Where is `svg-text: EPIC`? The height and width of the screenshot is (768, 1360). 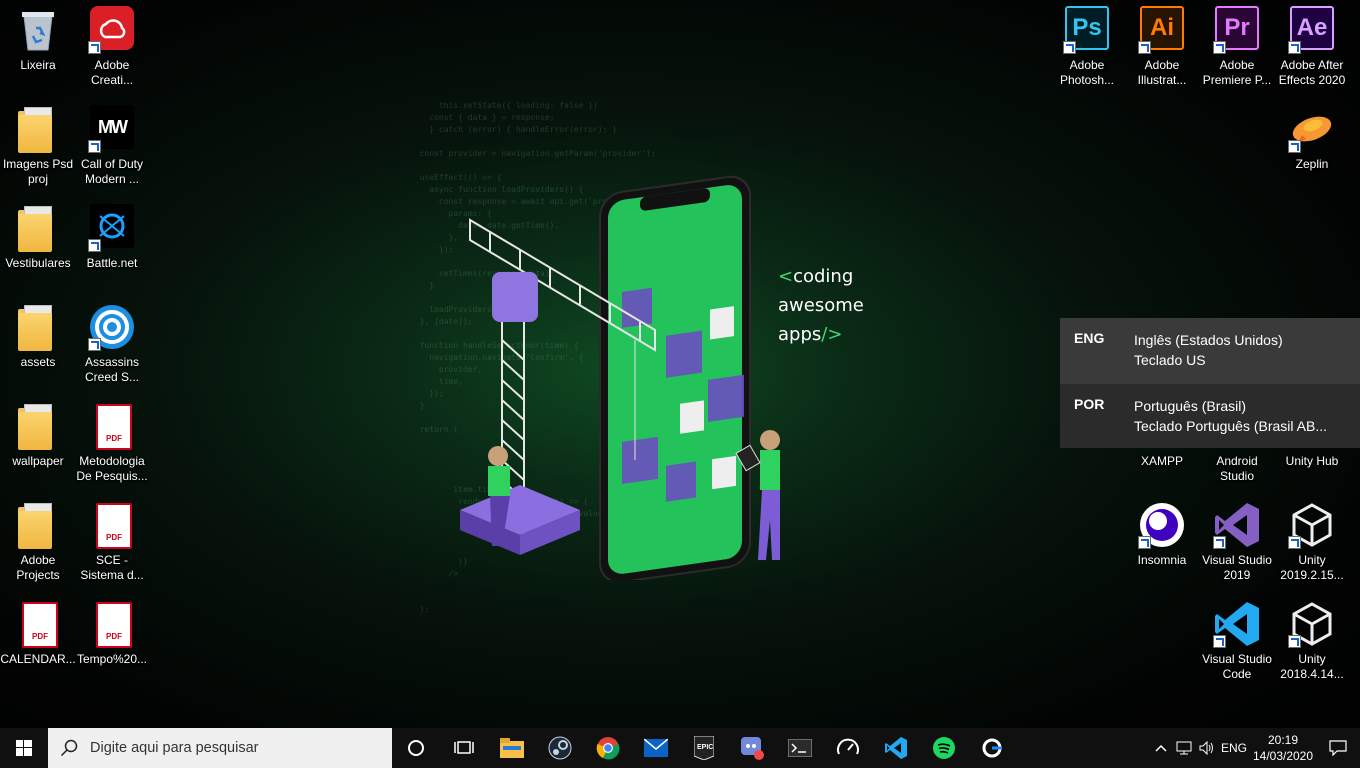 svg-text: EPIC is located at coordinates (705, 747).